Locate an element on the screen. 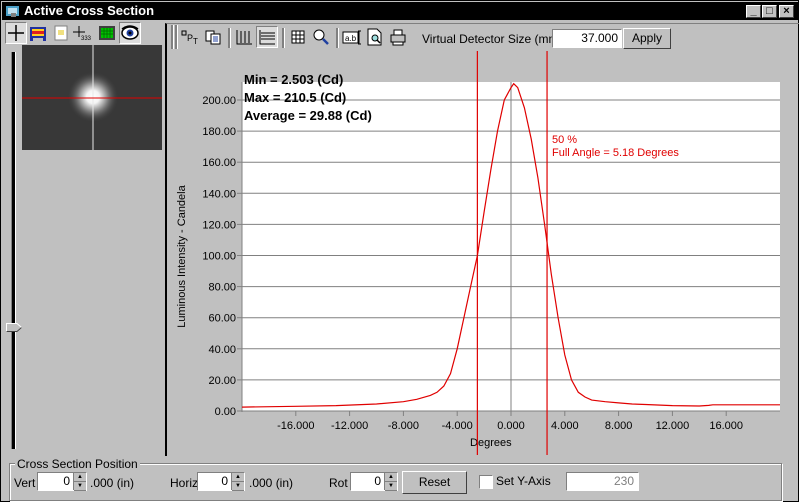 The image size is (799, 502). rot-label: Rot is located at coordinates (338, 483).